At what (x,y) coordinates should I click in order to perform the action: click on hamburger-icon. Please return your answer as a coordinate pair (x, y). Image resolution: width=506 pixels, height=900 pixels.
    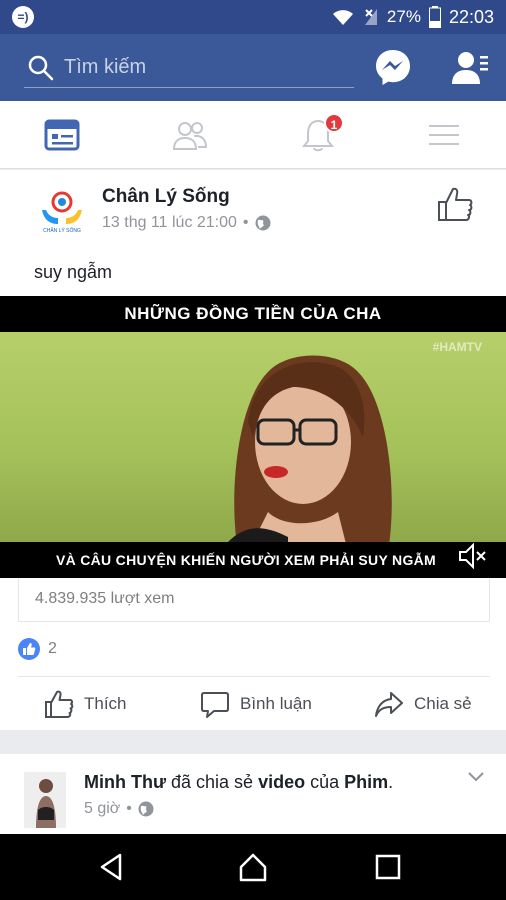
    Looking at the image, I should click on (444, 135).